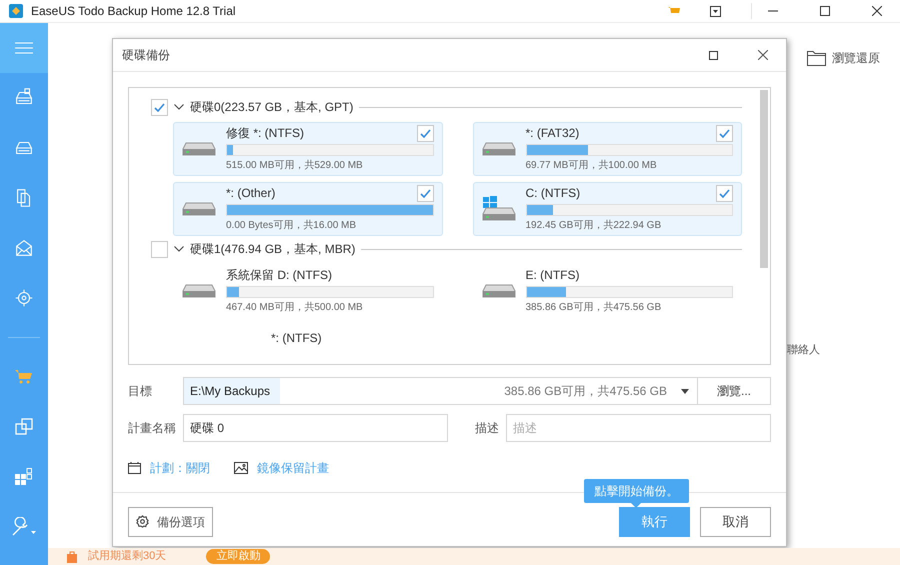 The height and width of the screenshot is (565, 900). What do you see at coordinates (553, 133) in the screenshot?
I see `partition-name: *: (FAT32)` at bounding box center [553, 133].